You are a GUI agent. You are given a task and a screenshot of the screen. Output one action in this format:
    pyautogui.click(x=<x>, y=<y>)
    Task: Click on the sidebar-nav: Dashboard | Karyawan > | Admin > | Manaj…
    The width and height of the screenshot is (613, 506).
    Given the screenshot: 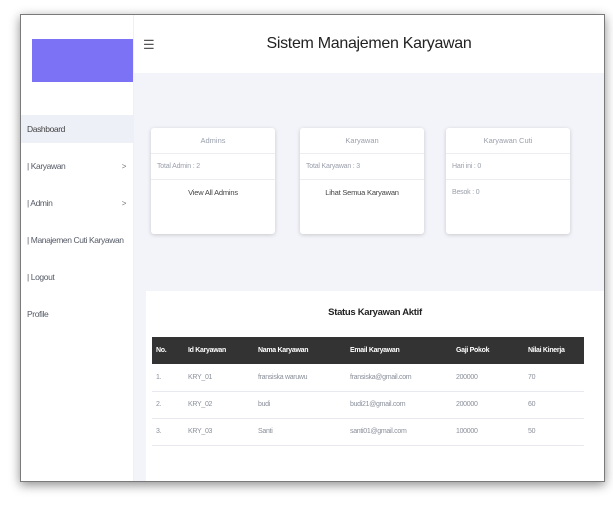 What is the action you would take?
    pyautogui.click(x=77, y=226)
    